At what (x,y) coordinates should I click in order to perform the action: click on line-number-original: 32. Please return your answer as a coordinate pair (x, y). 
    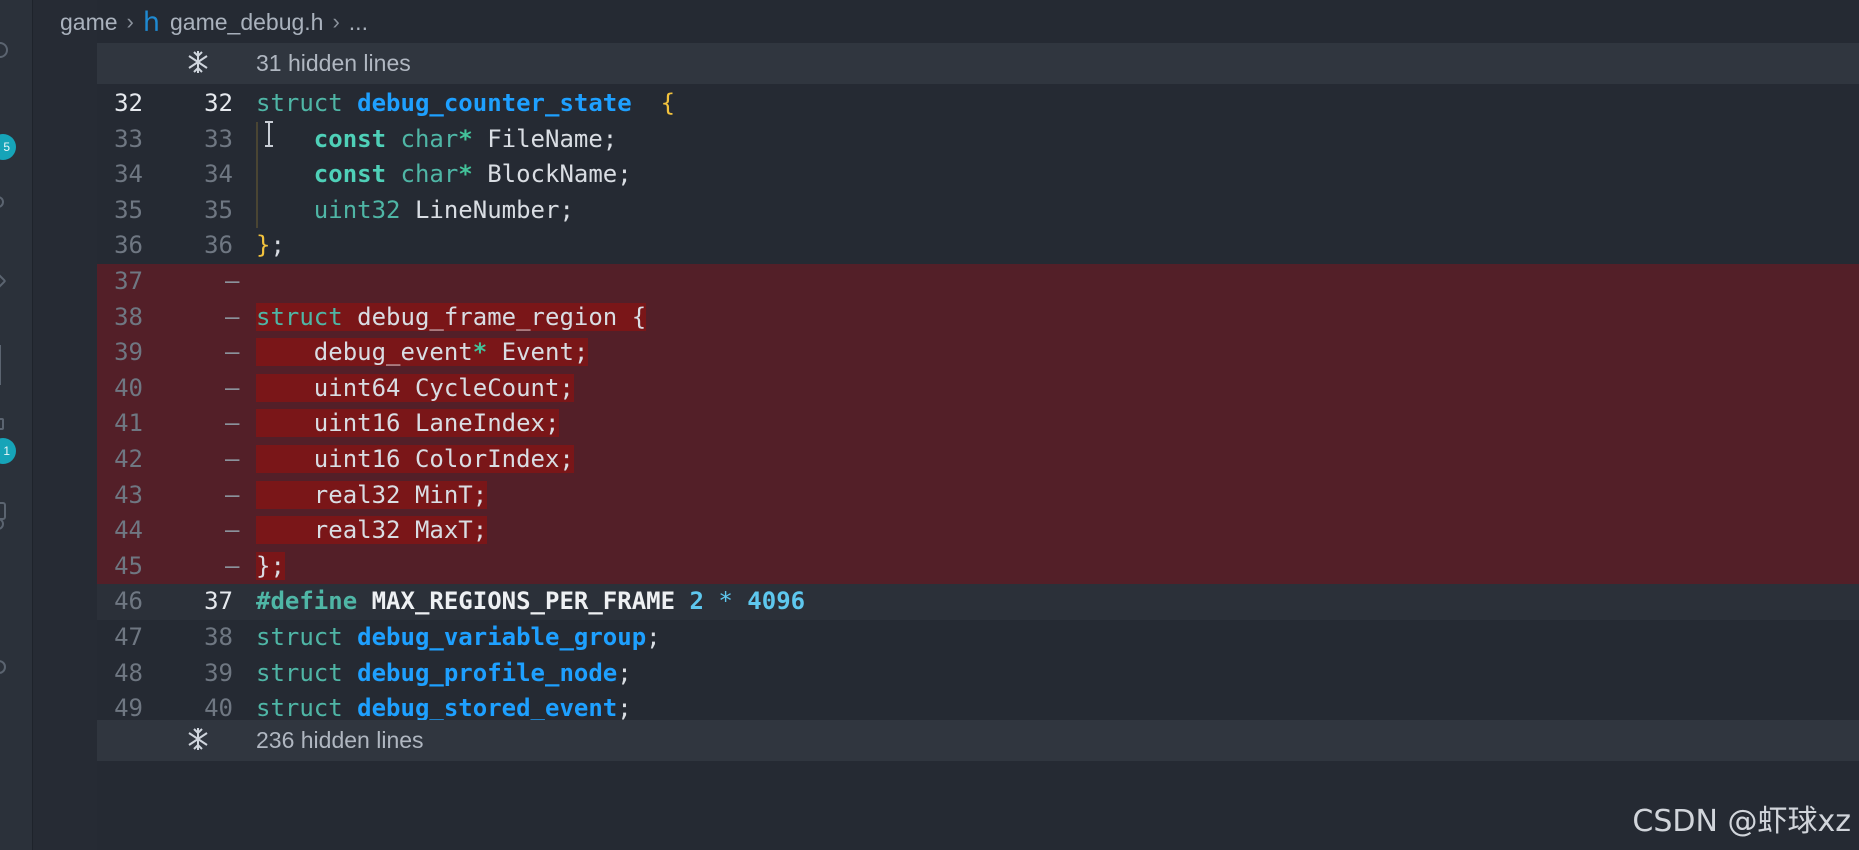
    Looking at the image, I should click on (128, 103).